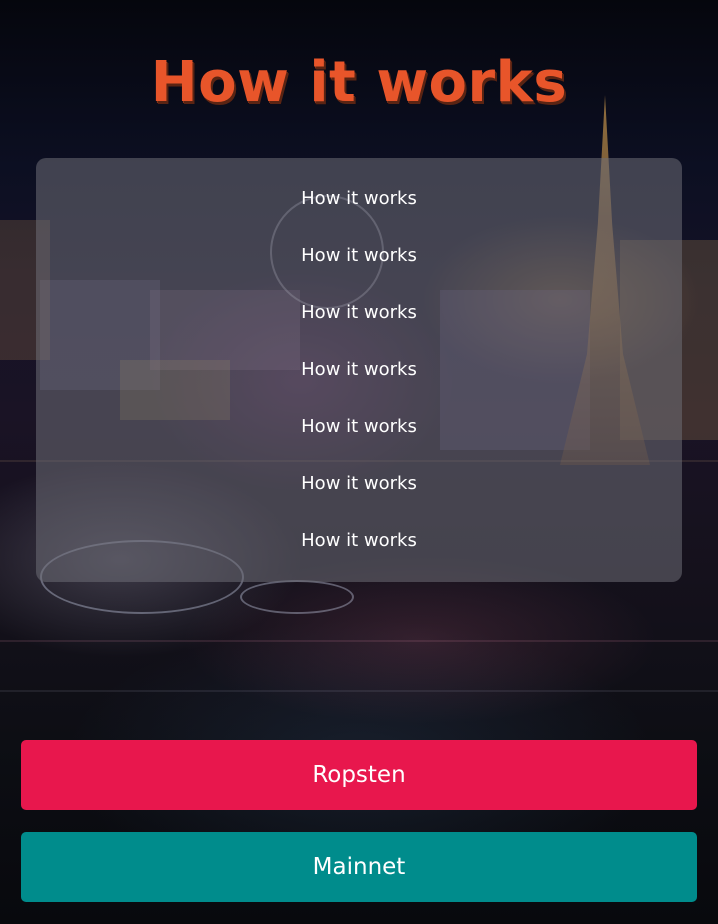 This screenshot has width=718, height=924. Describe the element at coordinates (359, 82) in the screenshot. I see `page-title: How it works` at that location.